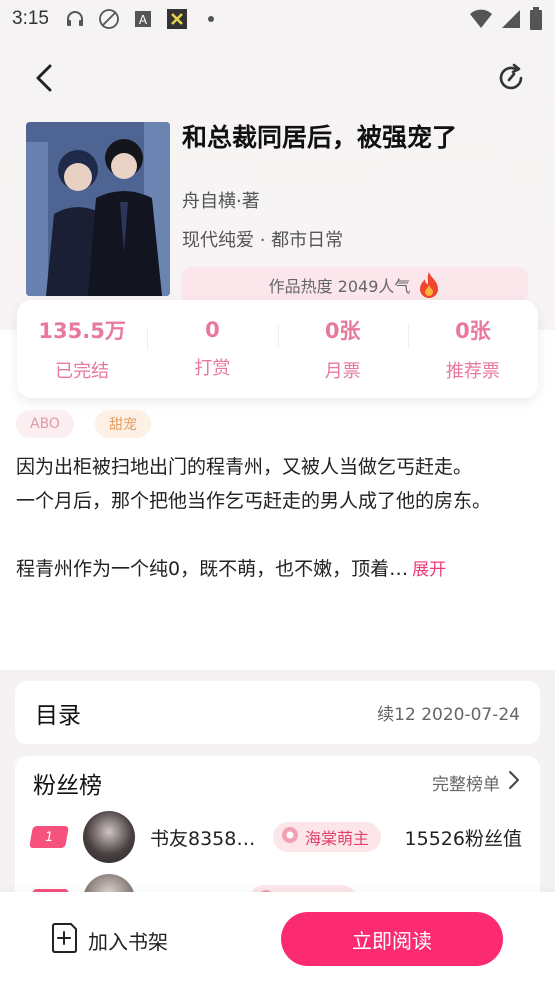  I want to click on tag-sweet: 甜宠, so click(123, 424).